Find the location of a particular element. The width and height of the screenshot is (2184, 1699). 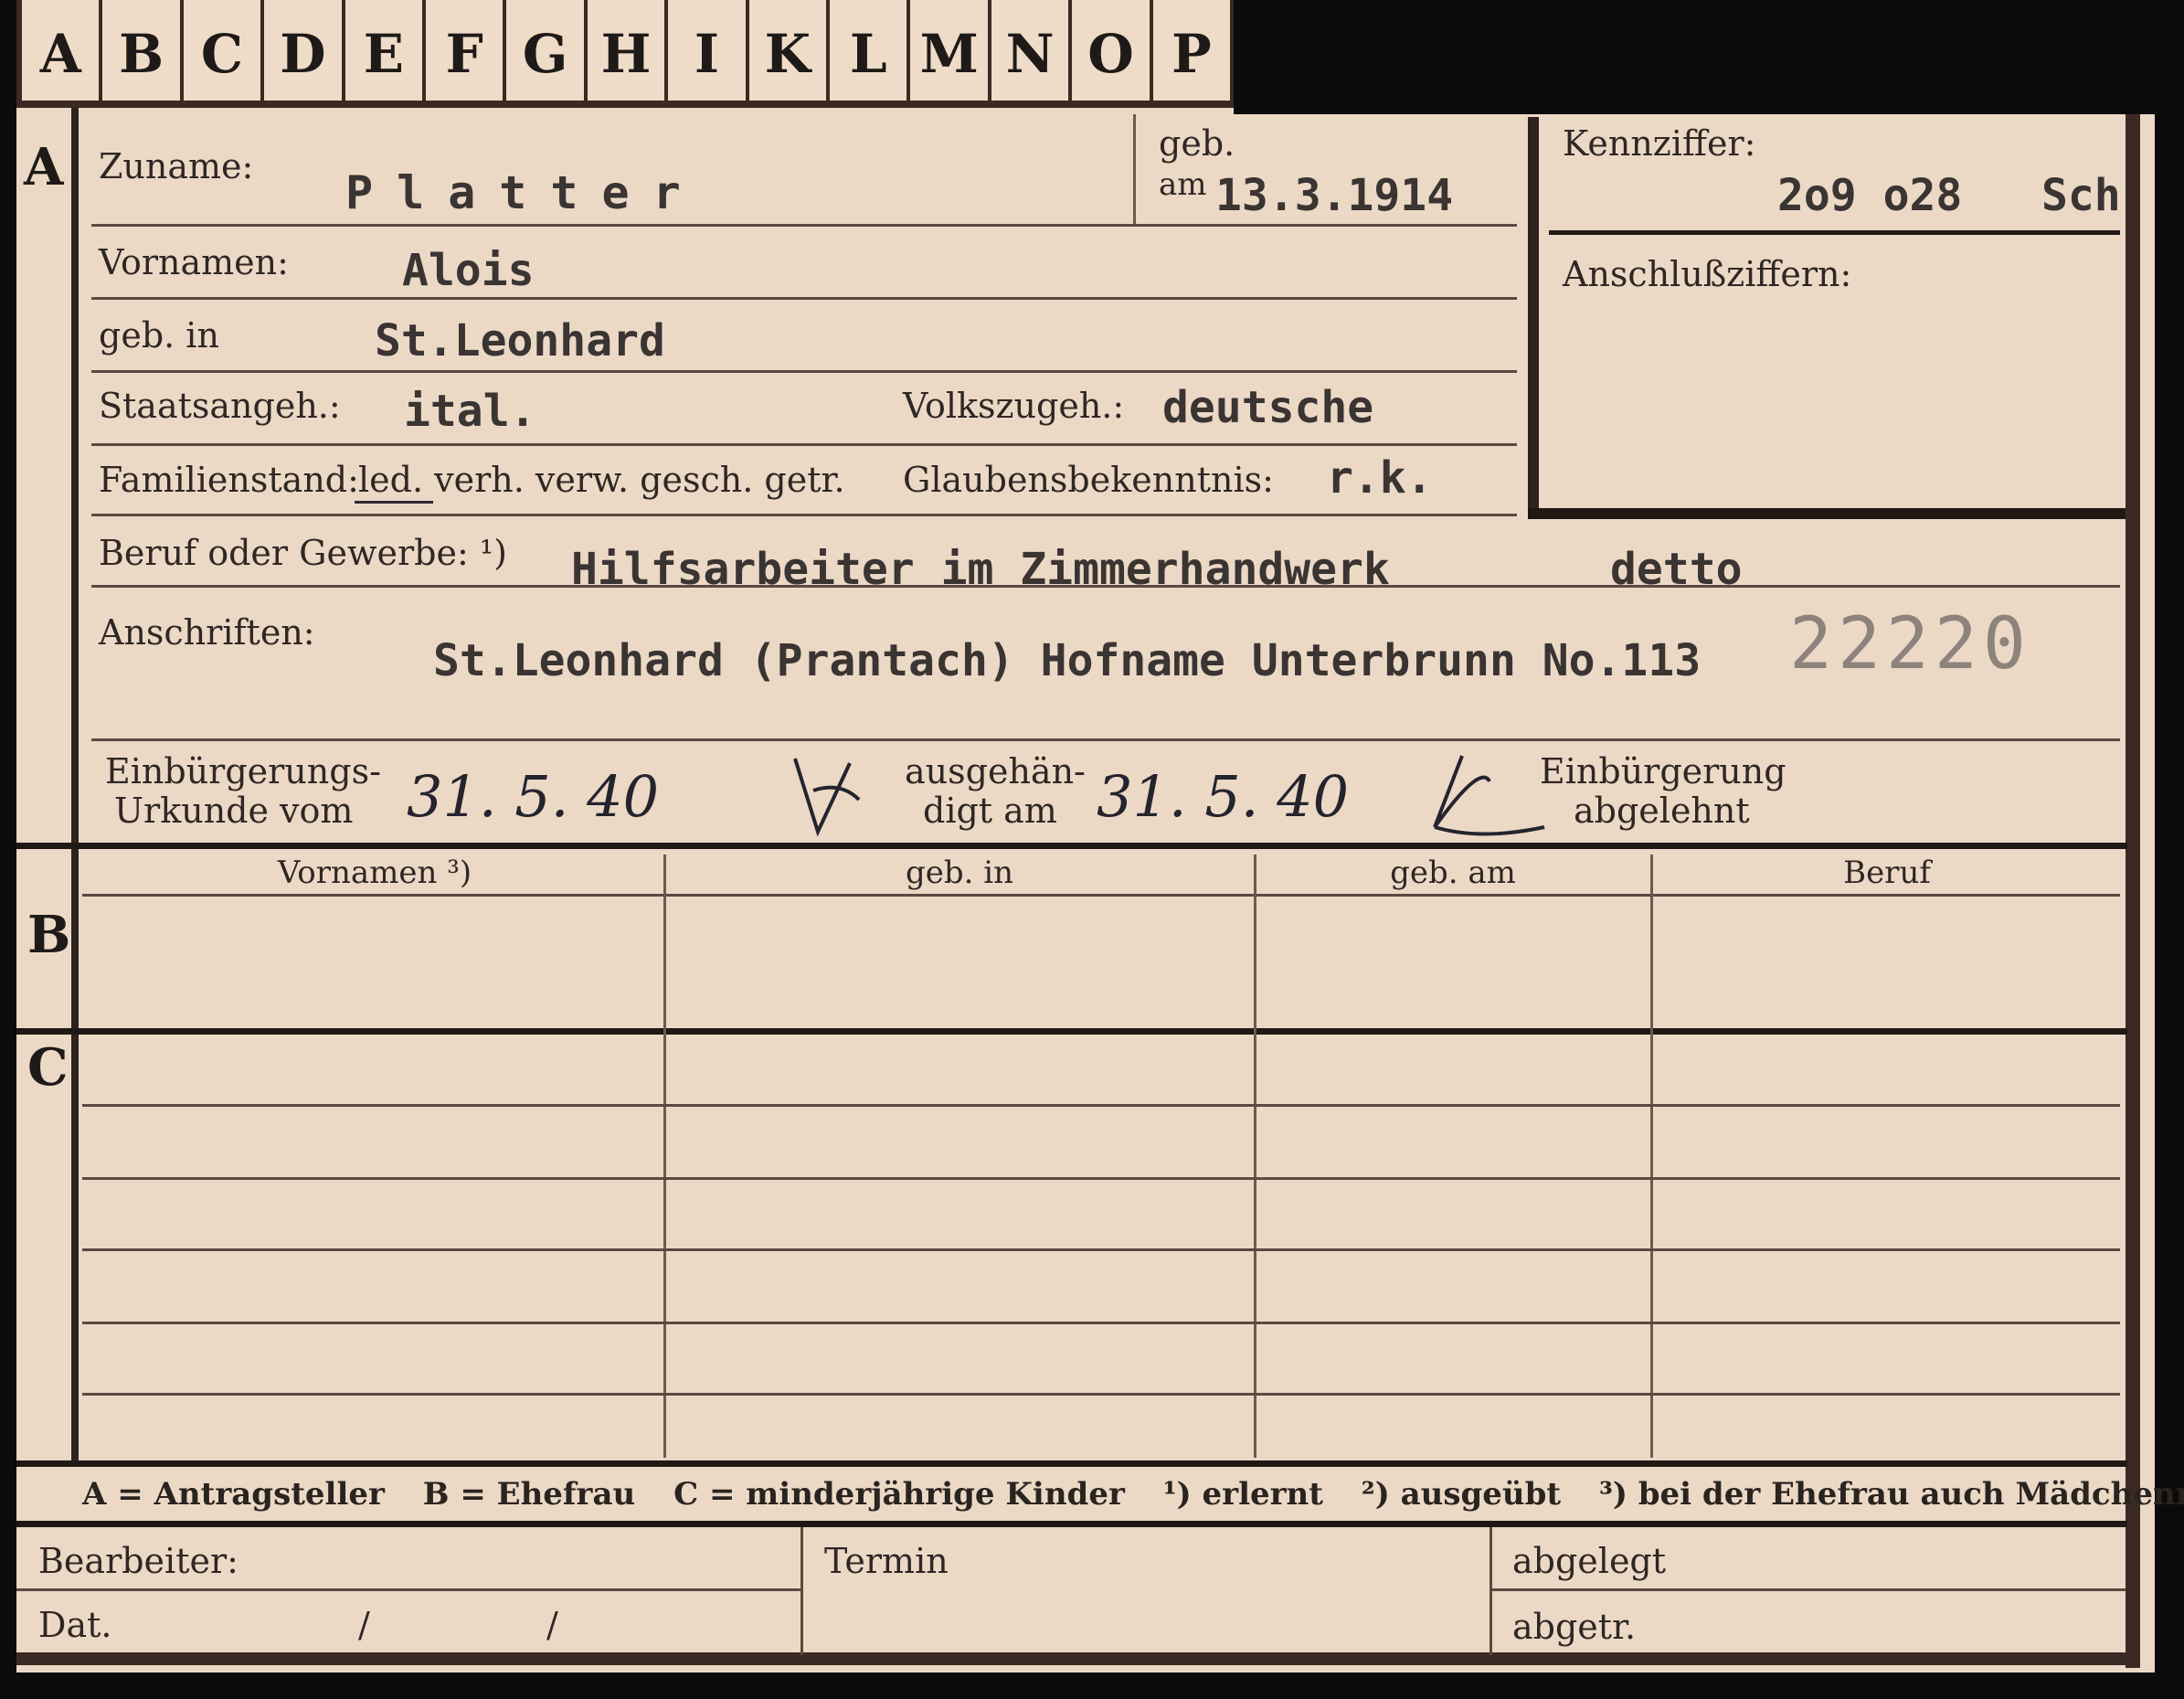

einbuergerung-label-2: Urkunde vom is located at coordinates (234, 811).